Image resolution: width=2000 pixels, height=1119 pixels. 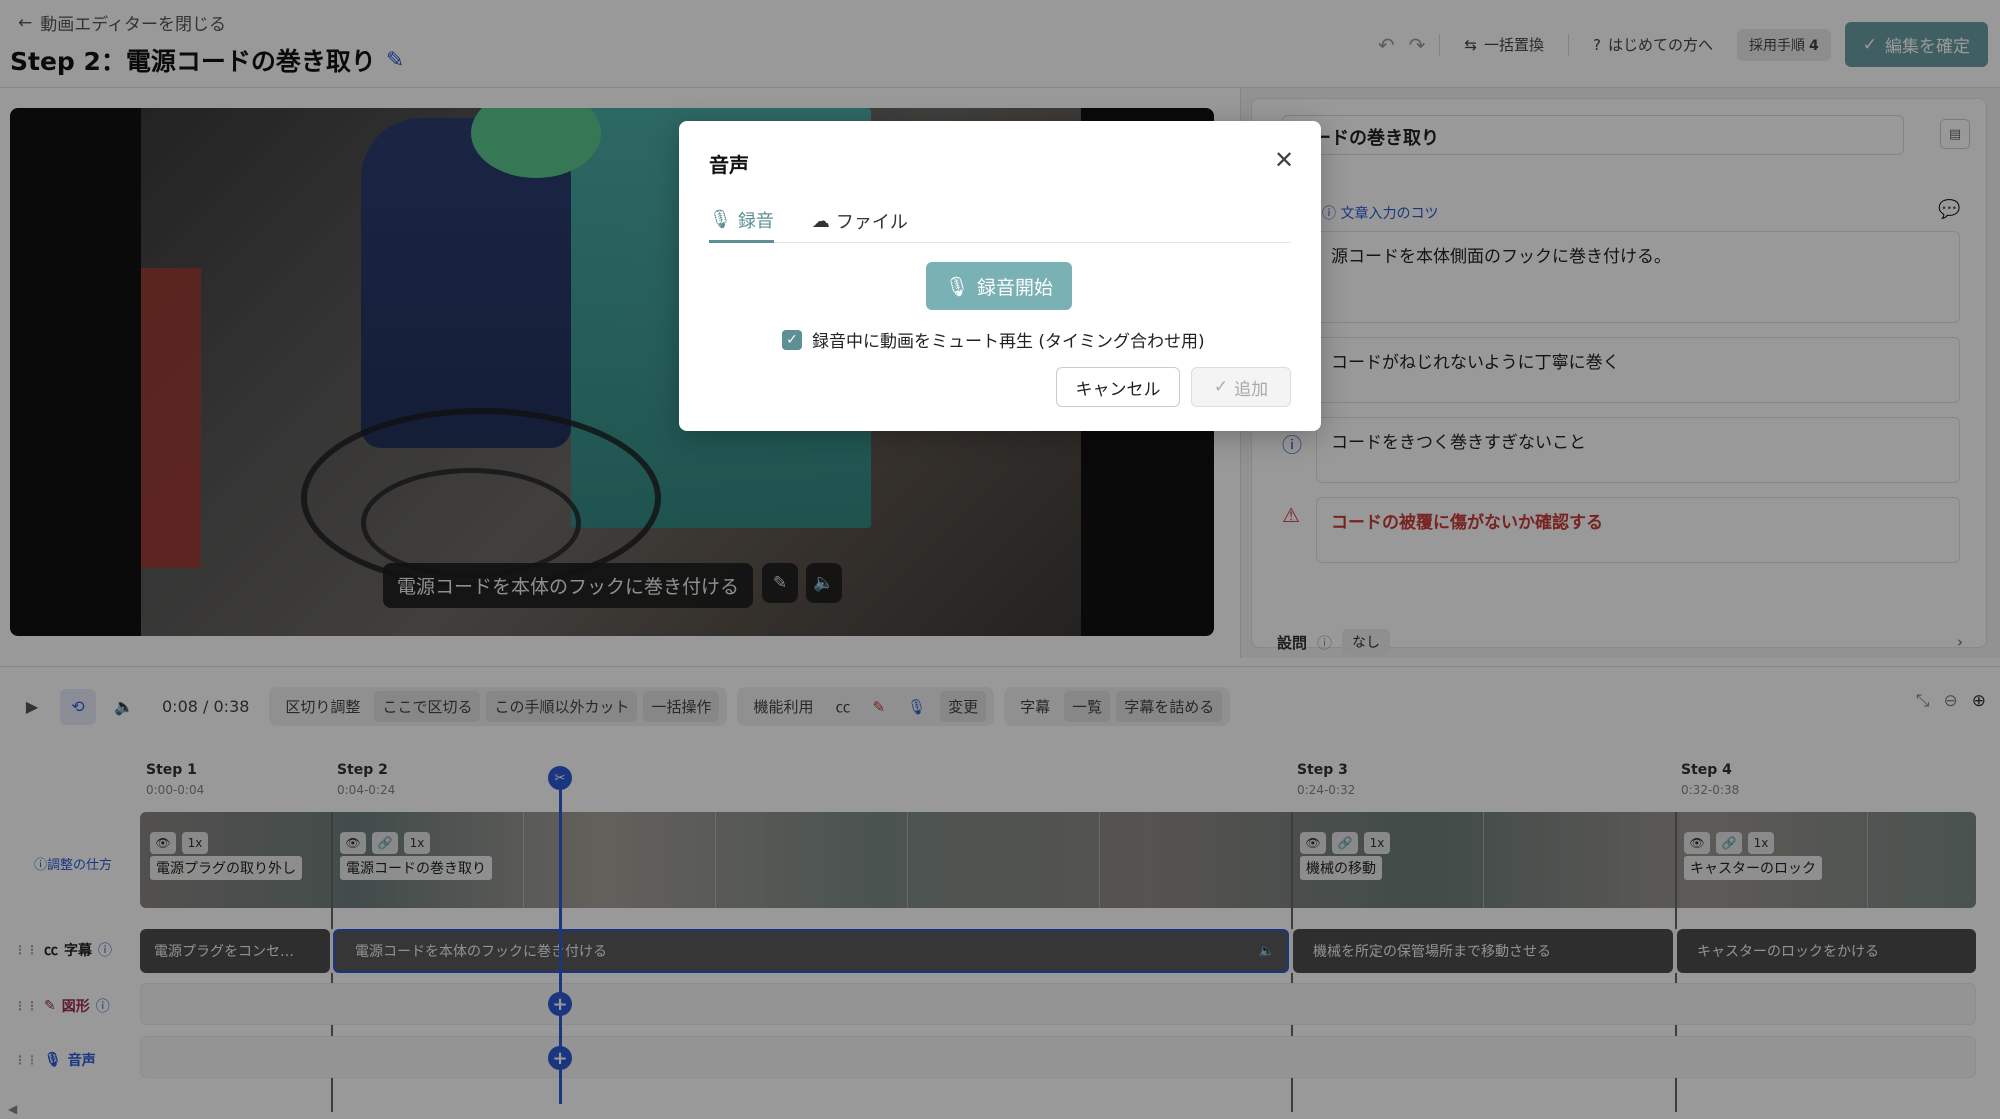 What do you see at coordinates (820, 221) in the screenshot?
I see `cloud-upload-icon: ☁` at bounding box center [820, 221].